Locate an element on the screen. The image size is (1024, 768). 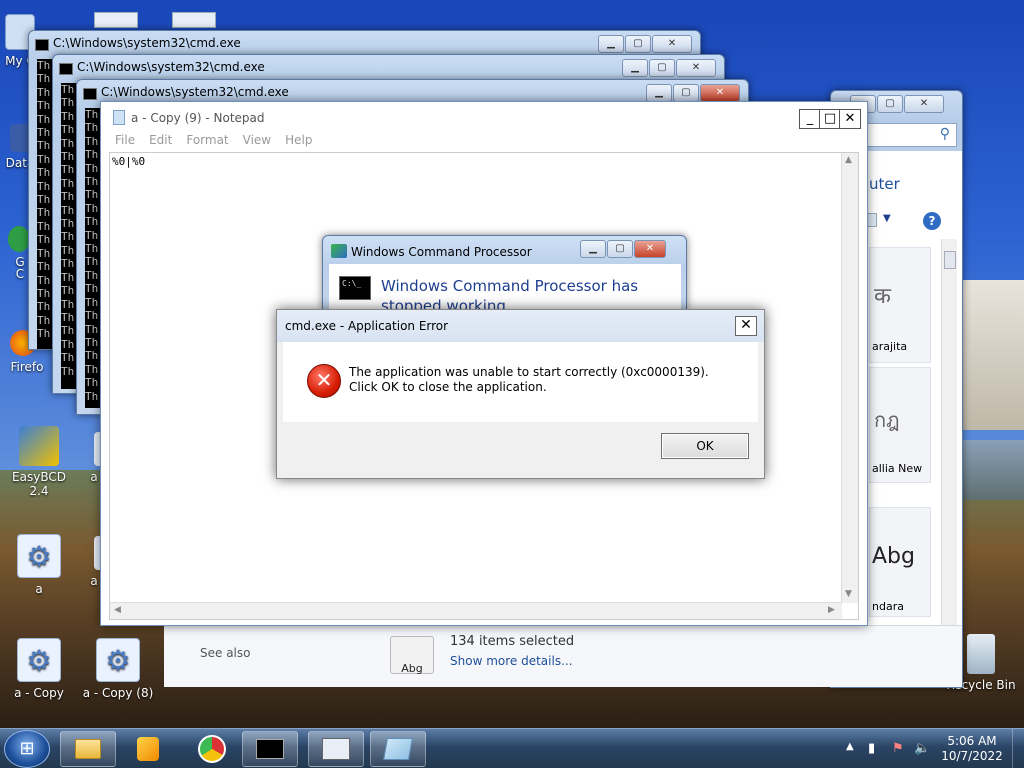
notepad-icon is located at coordinates (398, 749).